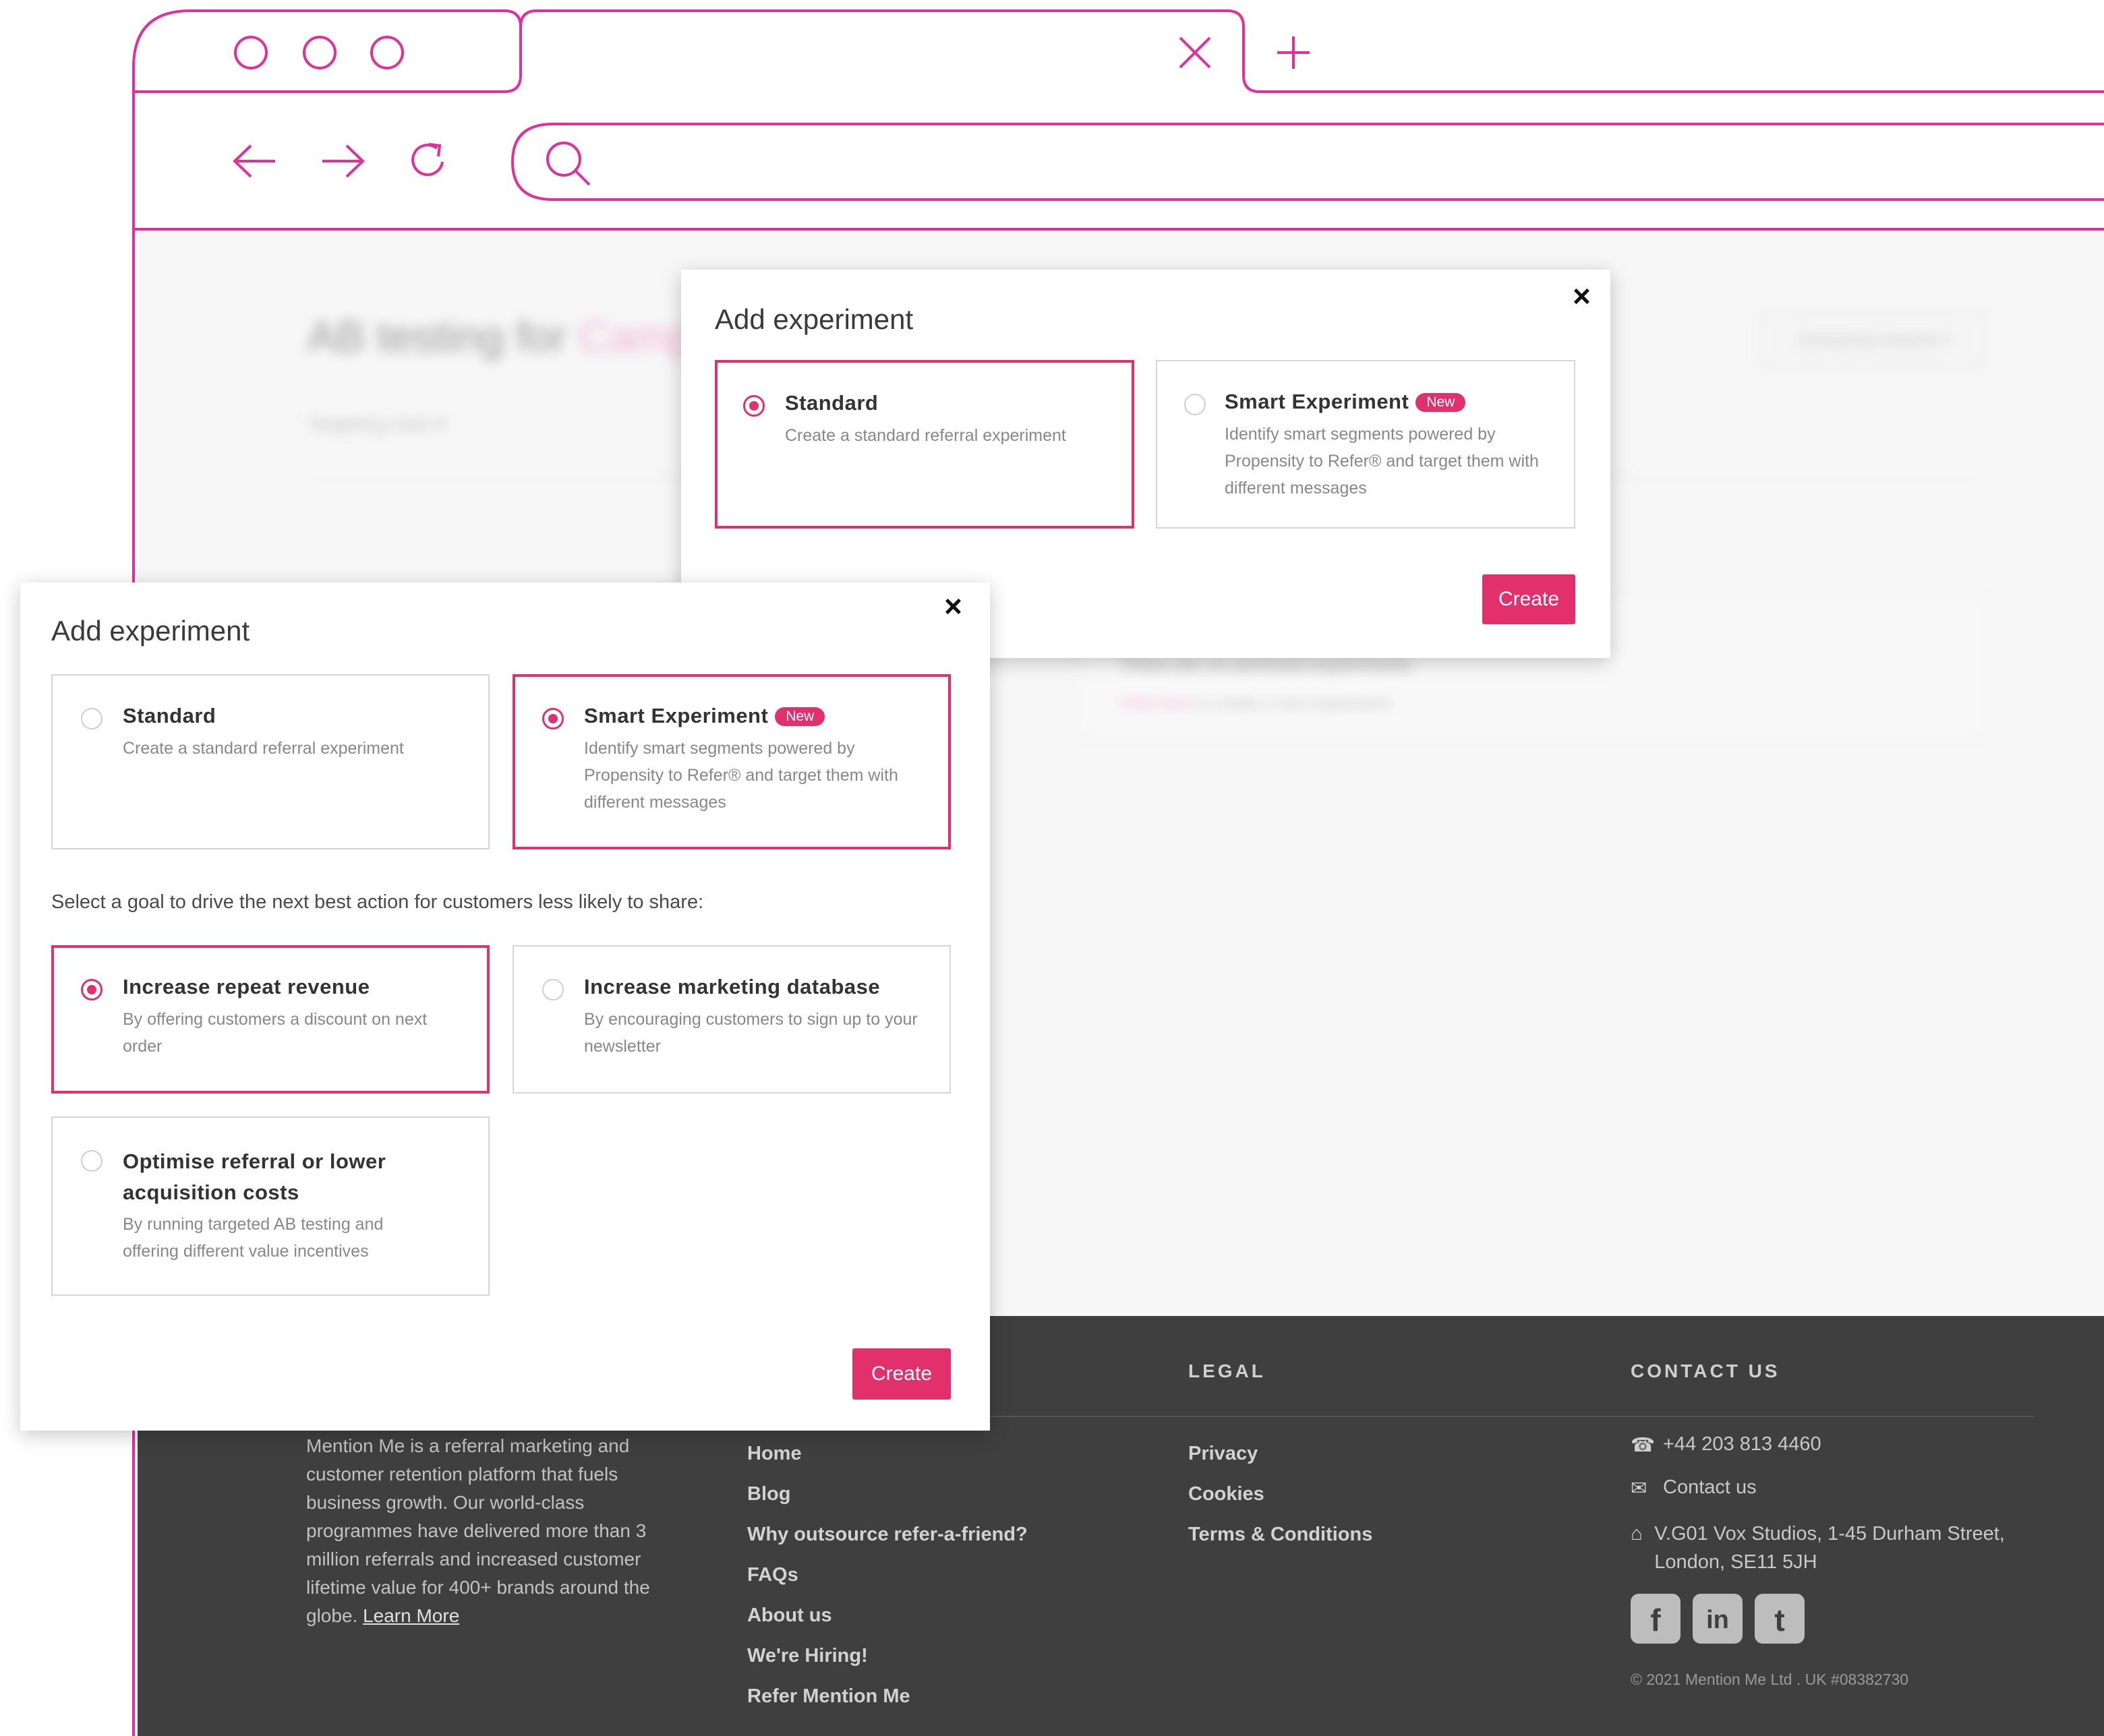 The image size is (2104, 1736). I want to click on footer-link-terms: Terms & Conditions, so click(1280, 1544).